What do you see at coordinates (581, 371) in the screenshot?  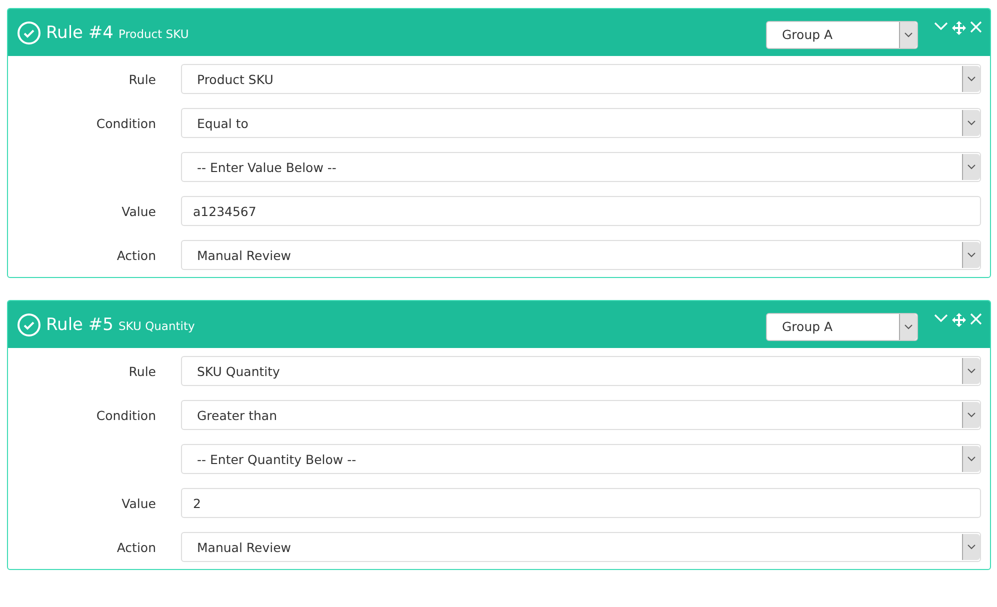 I see `select-field: SKU Quantity` at bounding box center [581, 371].